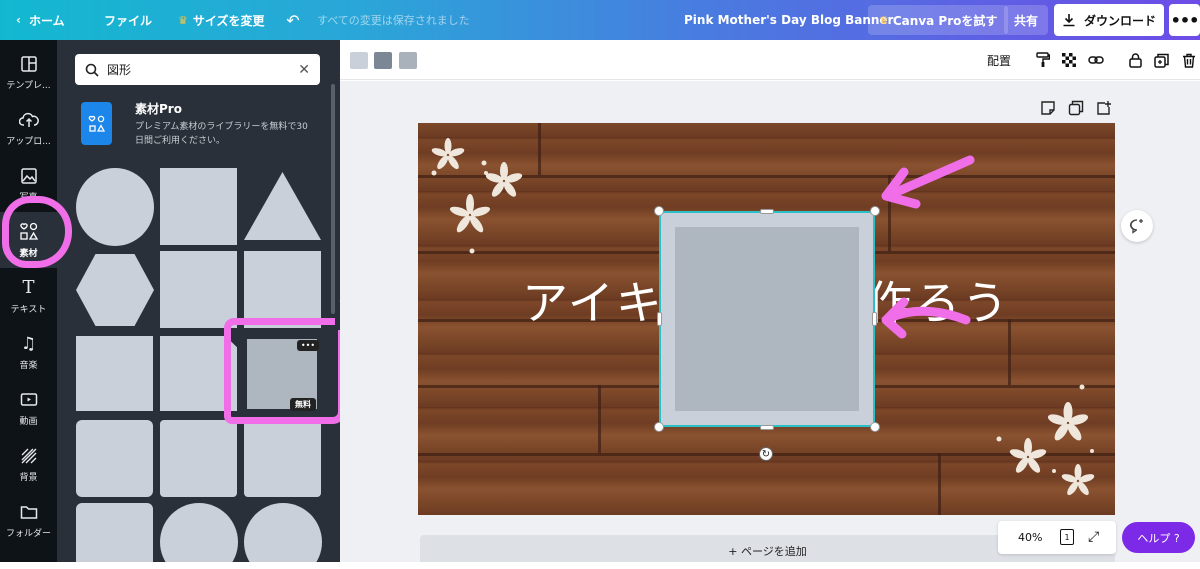 This screenshot has height=569, width=1200. Describe the element at coordinates (282, 206) in the screenshot. I see `shape-triangle` at that location.